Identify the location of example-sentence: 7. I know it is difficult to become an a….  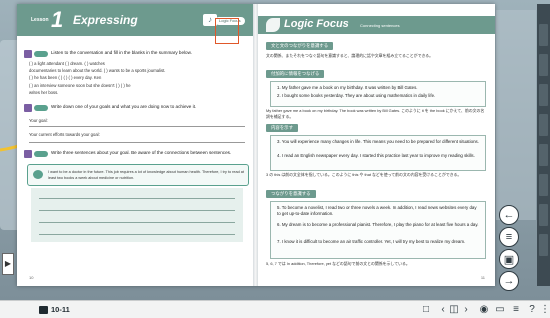
(371, 241).